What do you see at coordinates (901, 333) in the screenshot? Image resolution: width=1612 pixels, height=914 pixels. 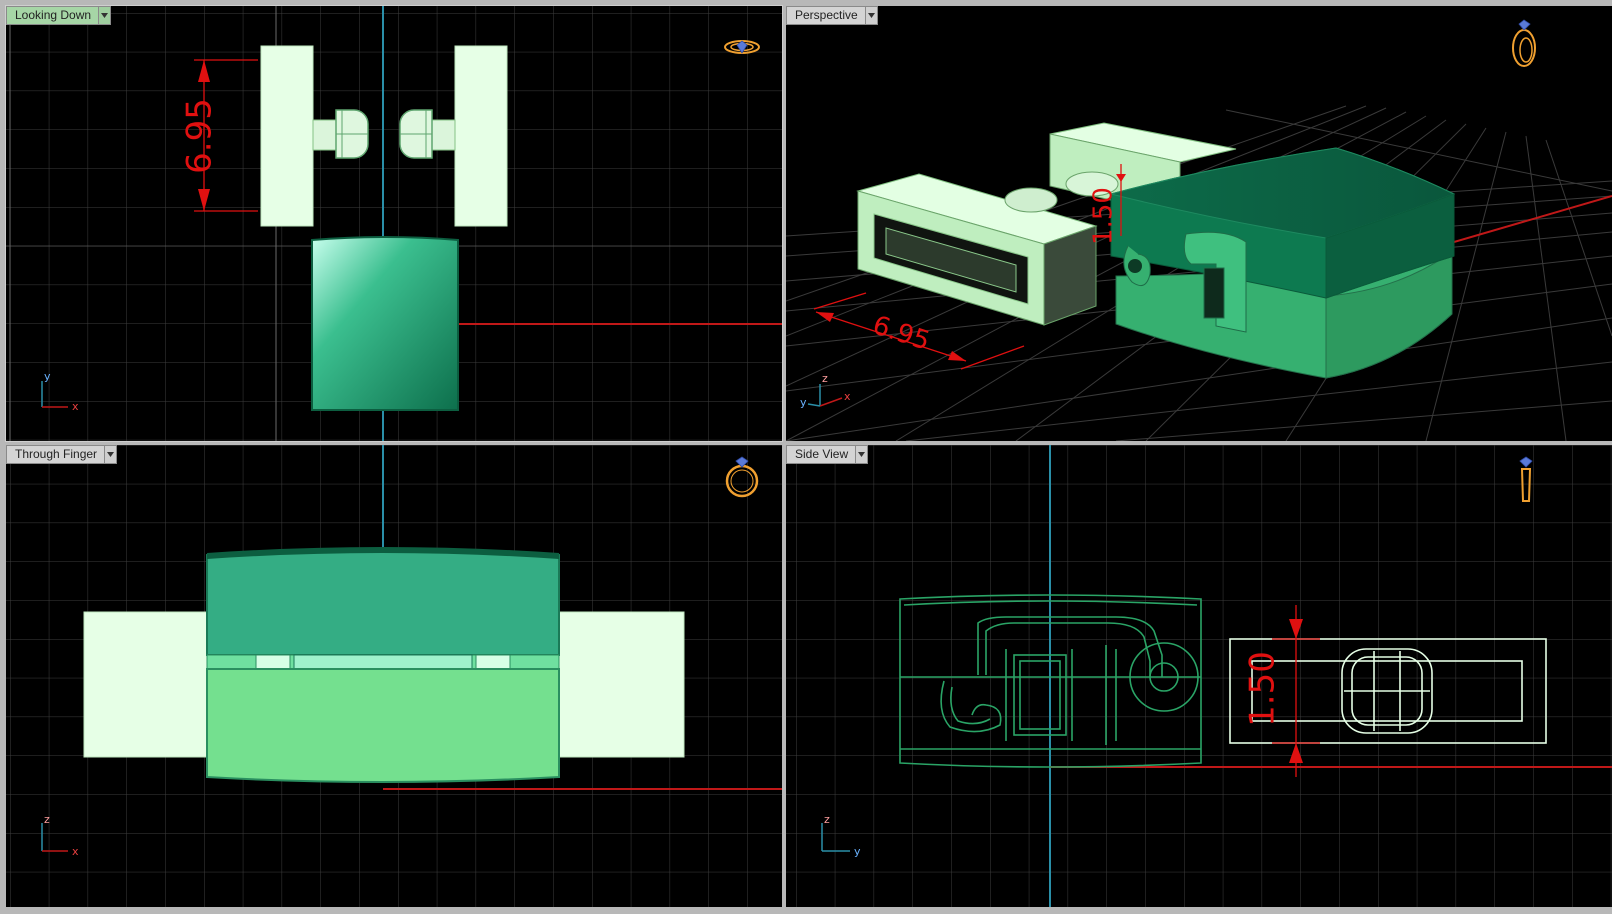 I see `dimension-label-length: 6.95` at bounding box center [901, 333].